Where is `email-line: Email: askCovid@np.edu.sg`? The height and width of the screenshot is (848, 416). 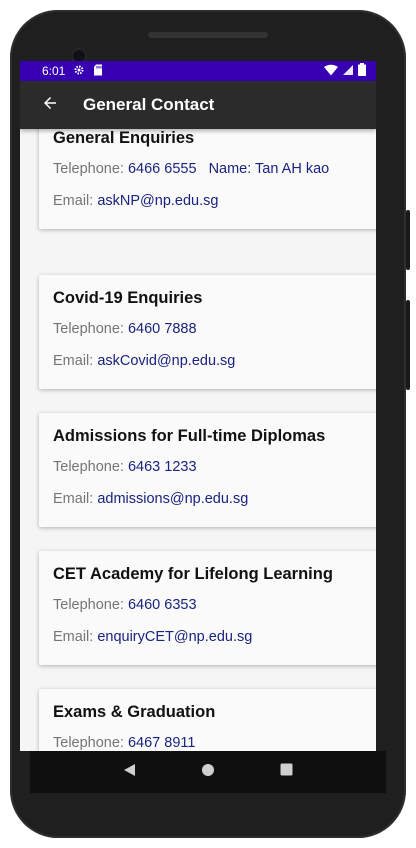 email-line: Email: askCovid@np.edu.sg is located at coordinates (144, 361).